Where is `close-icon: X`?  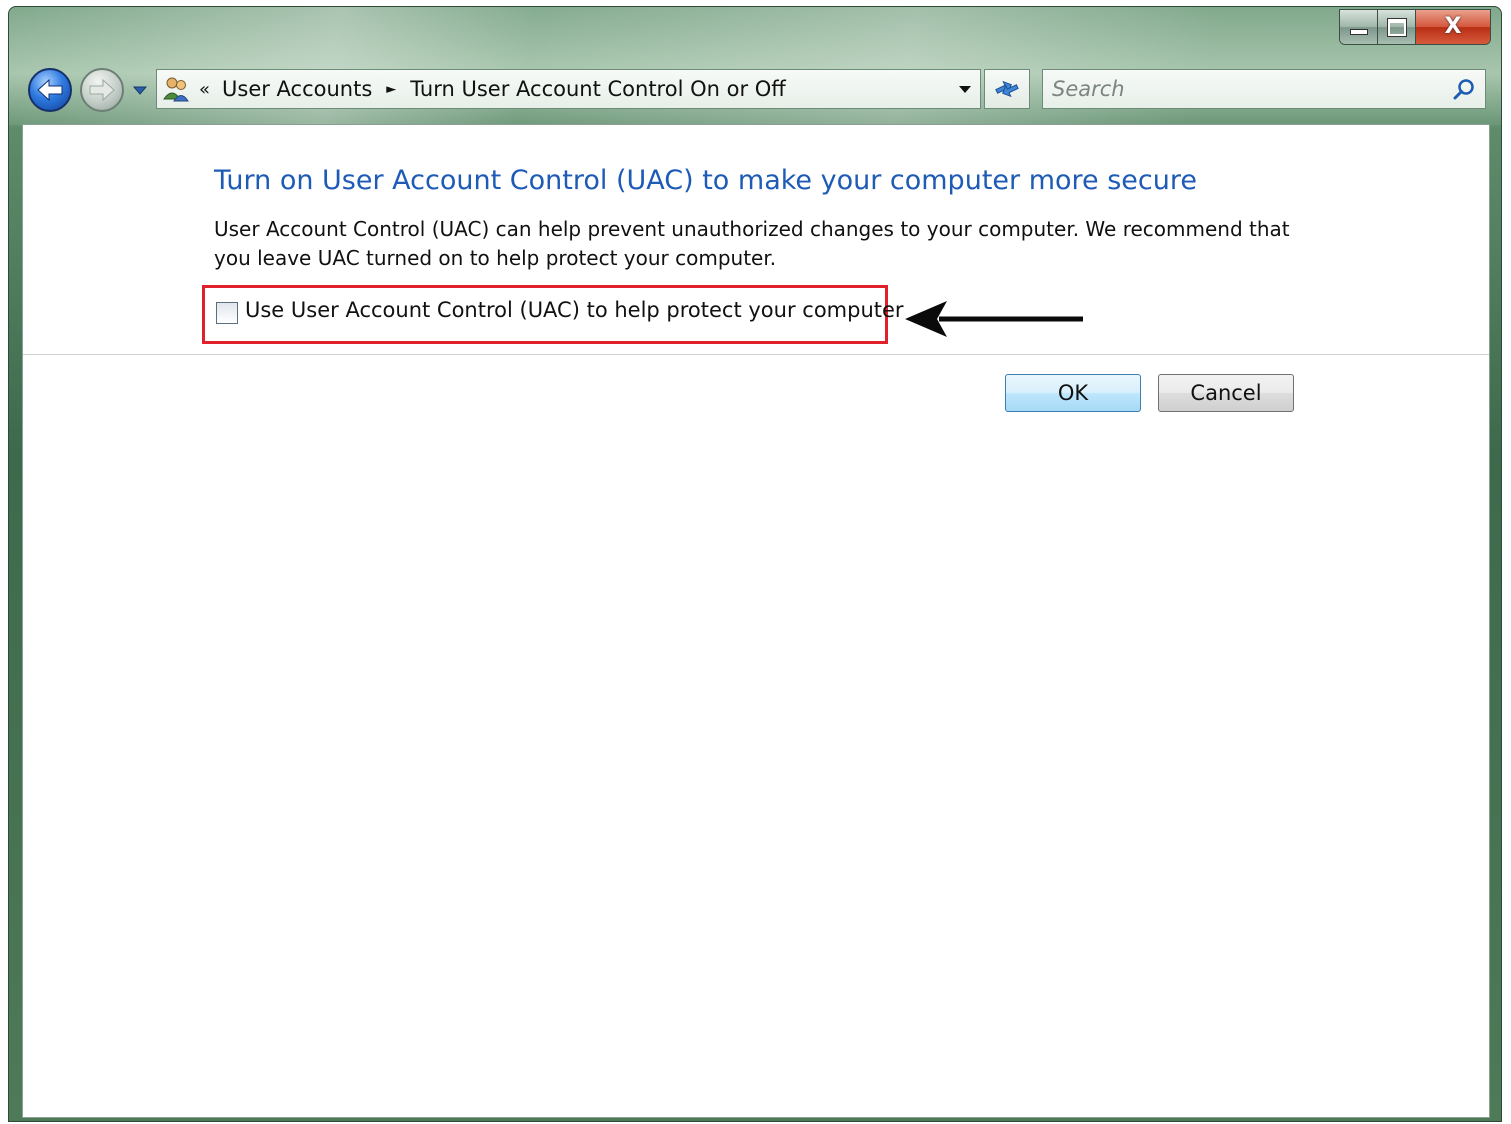
close-icon: X is located at coordinates (1453, 26).